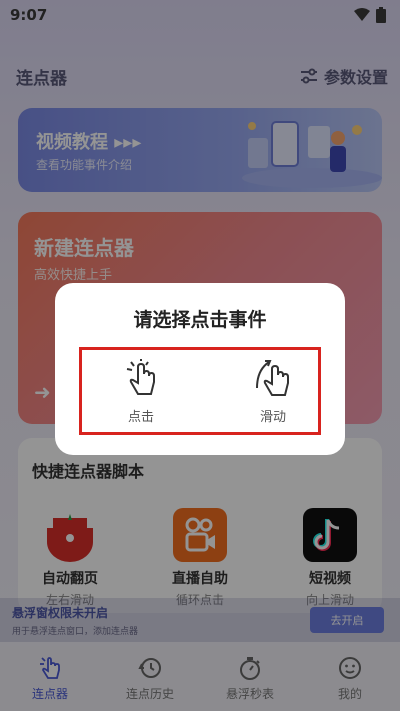 This screenshot has height=711, width=400. What do you see at coordinates (200, 391) in the screenshot?
I see `options-highlight-box: 点击 滑动` at bounding box center [200, 391].